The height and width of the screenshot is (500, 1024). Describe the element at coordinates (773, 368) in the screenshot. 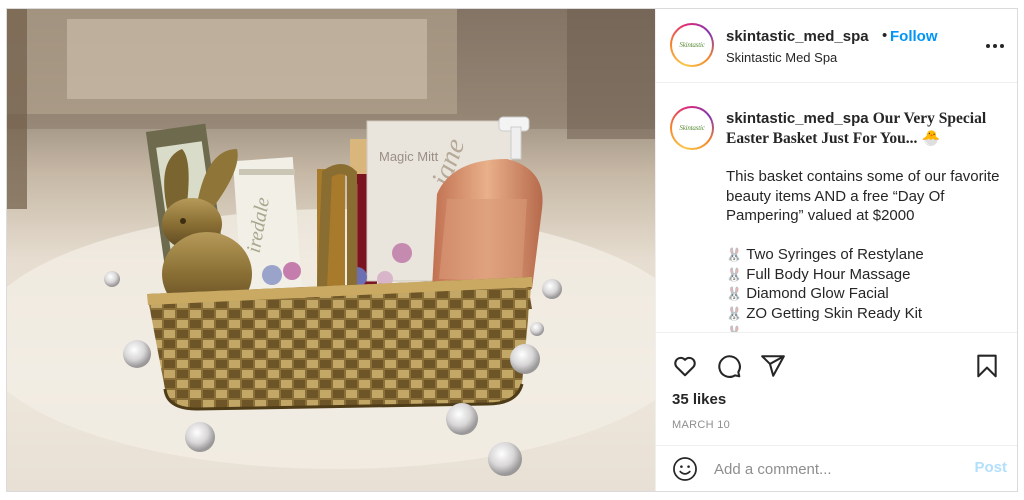

I see `share-icon` at that location.